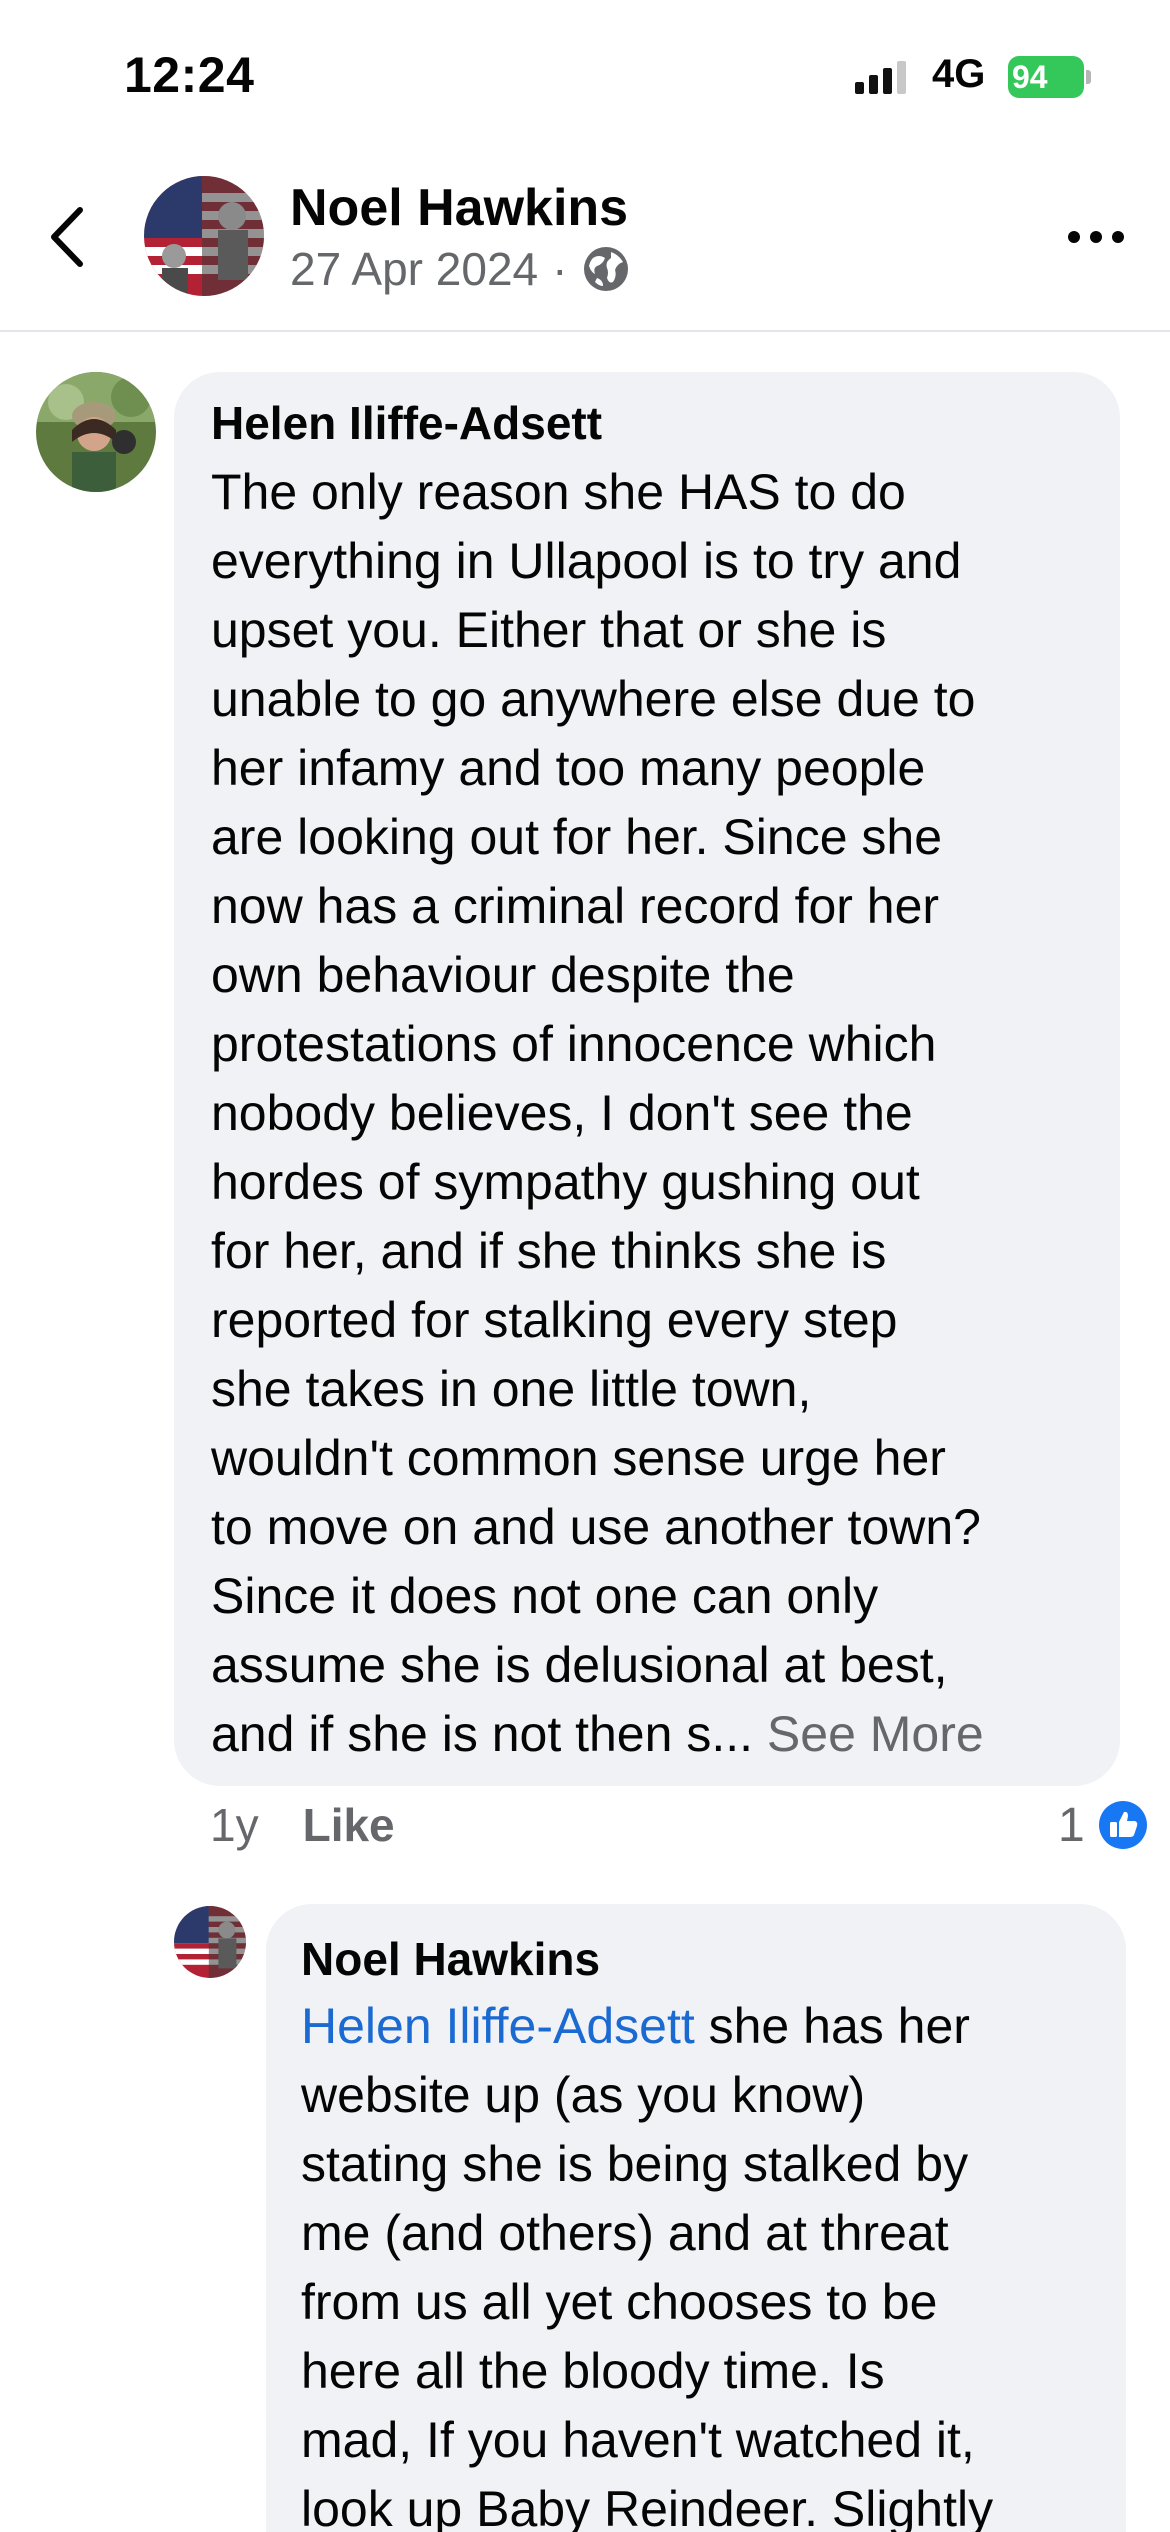 The image size is (1170, 2532). What do you see at coordinates (562, 1113) in the screenshot?
I see `comment-text-line: nobody believes, I don't see the` at bounding box center [562, 1113].